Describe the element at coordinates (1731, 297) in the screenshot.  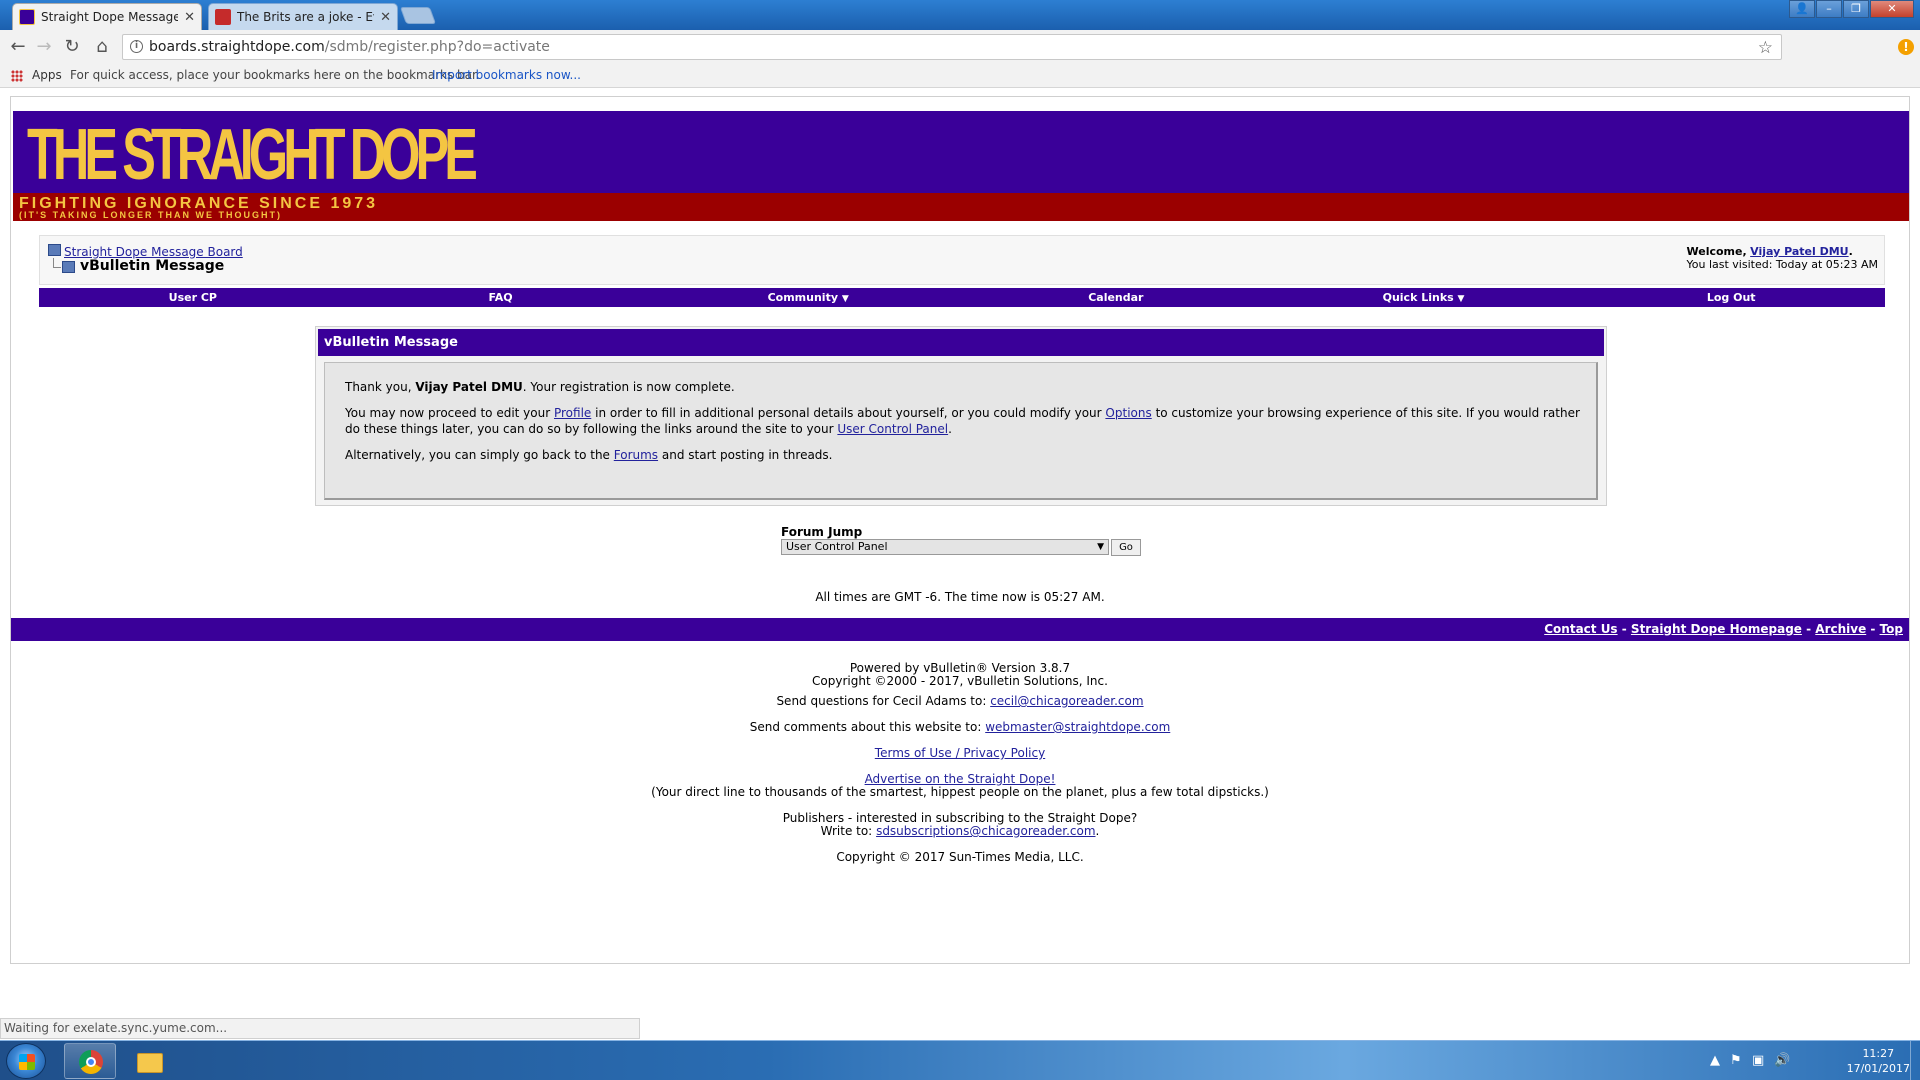
I see `nav-log-out: Log Out` at that location.